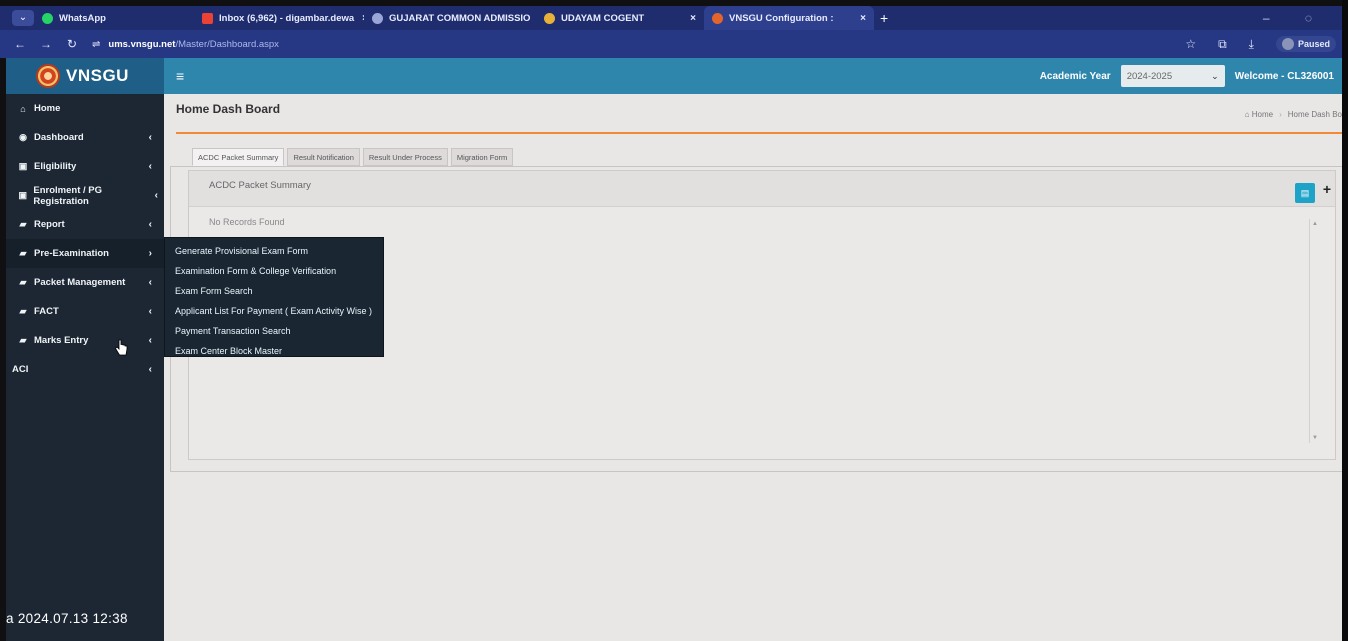 Image resolution: width=1348 pixels, height=641 pixels. Describe the element at coordinates (274, 271) in the screenshot. I see `submenu-exam-form-college-verification: Examination Form & College Verification` at that location.